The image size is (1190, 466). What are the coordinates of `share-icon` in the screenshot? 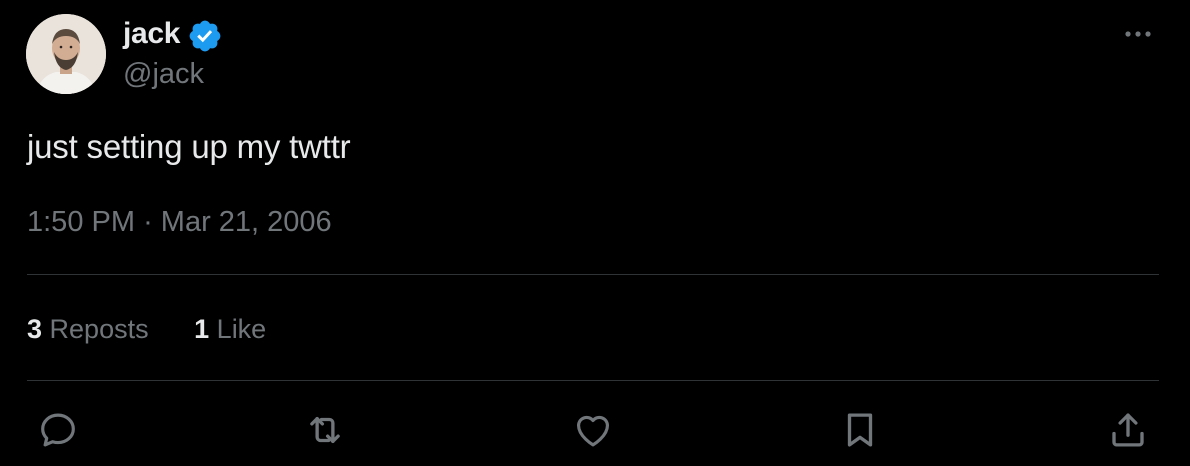 It's located at (1128, 430).